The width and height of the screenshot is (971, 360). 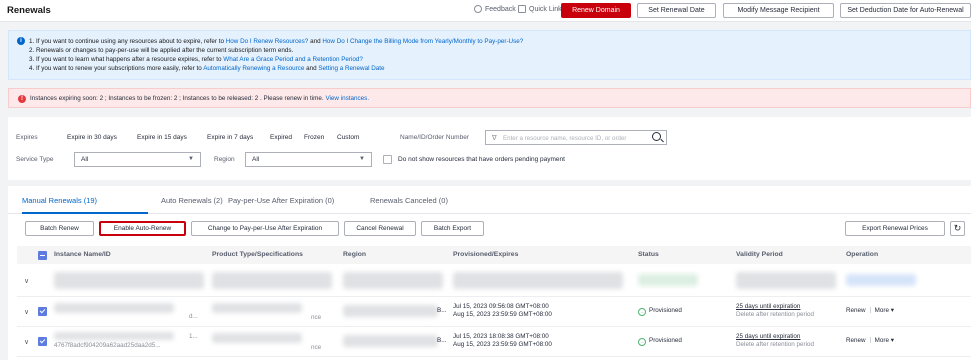 I want to click on col-provisioned: Provisioned/Expires, so click(x=486, y=254).